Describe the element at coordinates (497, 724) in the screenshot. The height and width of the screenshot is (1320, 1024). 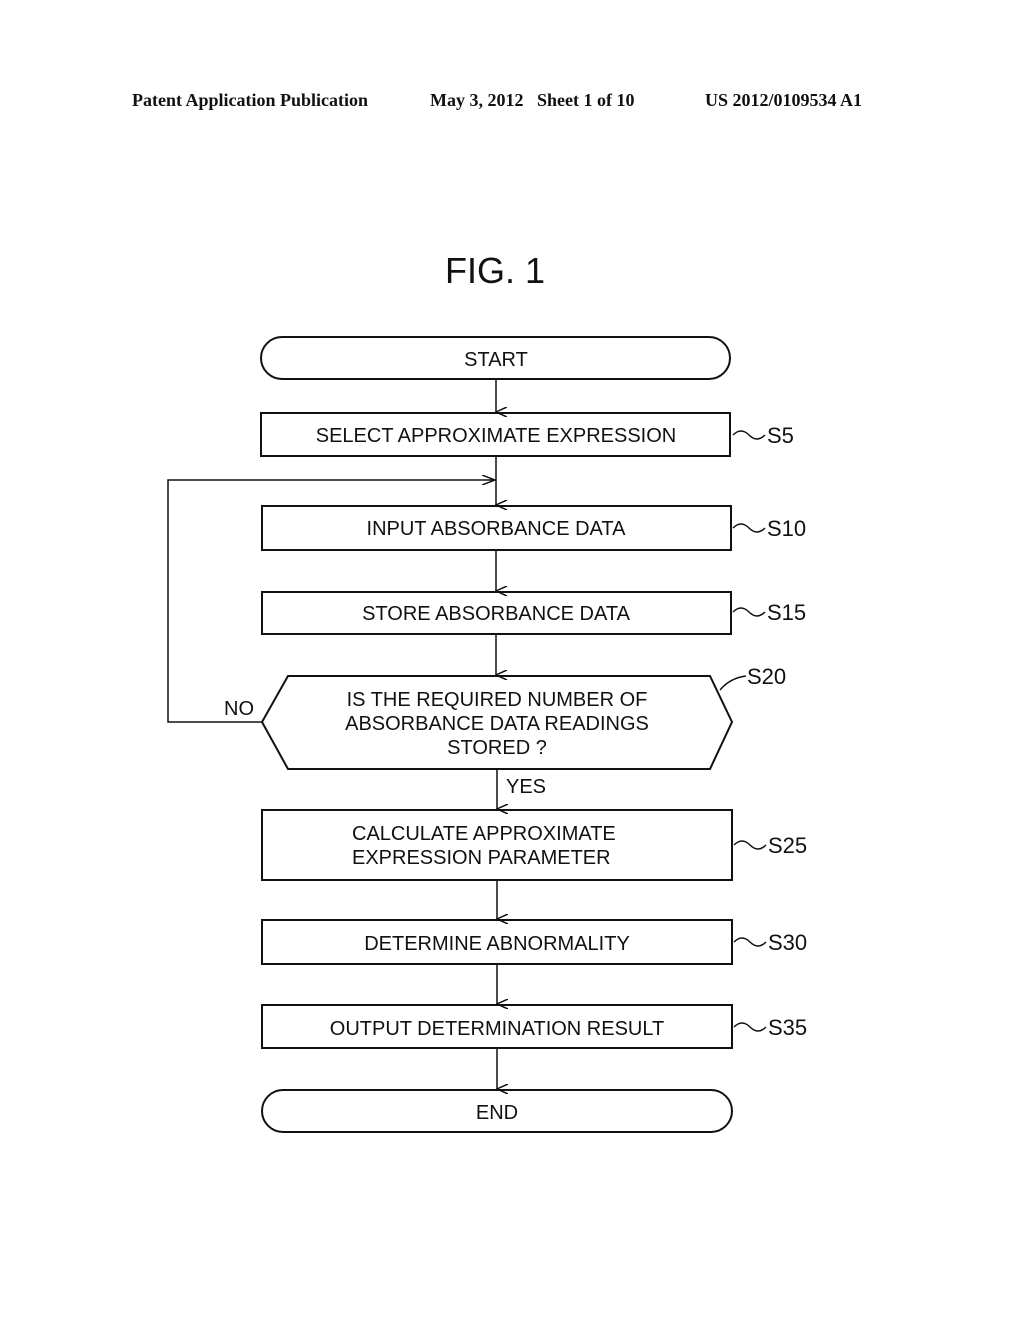
I see `step-s20-text-line2: ABSORBANCE DATA READINGS` at that location.